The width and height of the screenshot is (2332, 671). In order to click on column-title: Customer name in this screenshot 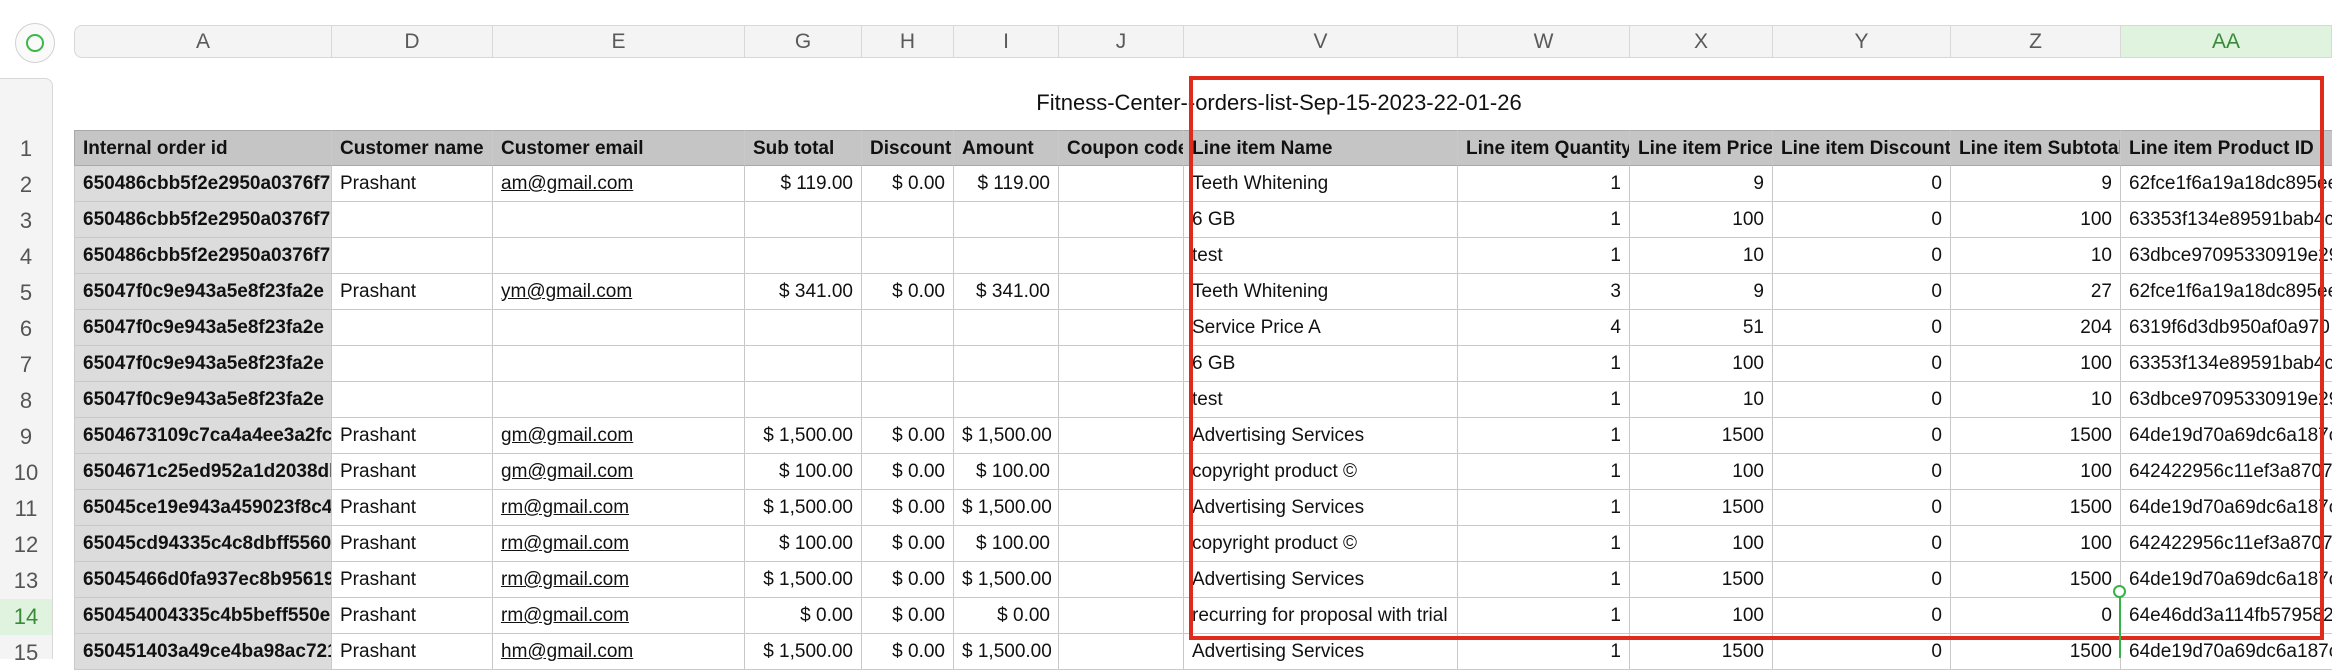, I will do `click(412, 148)`.